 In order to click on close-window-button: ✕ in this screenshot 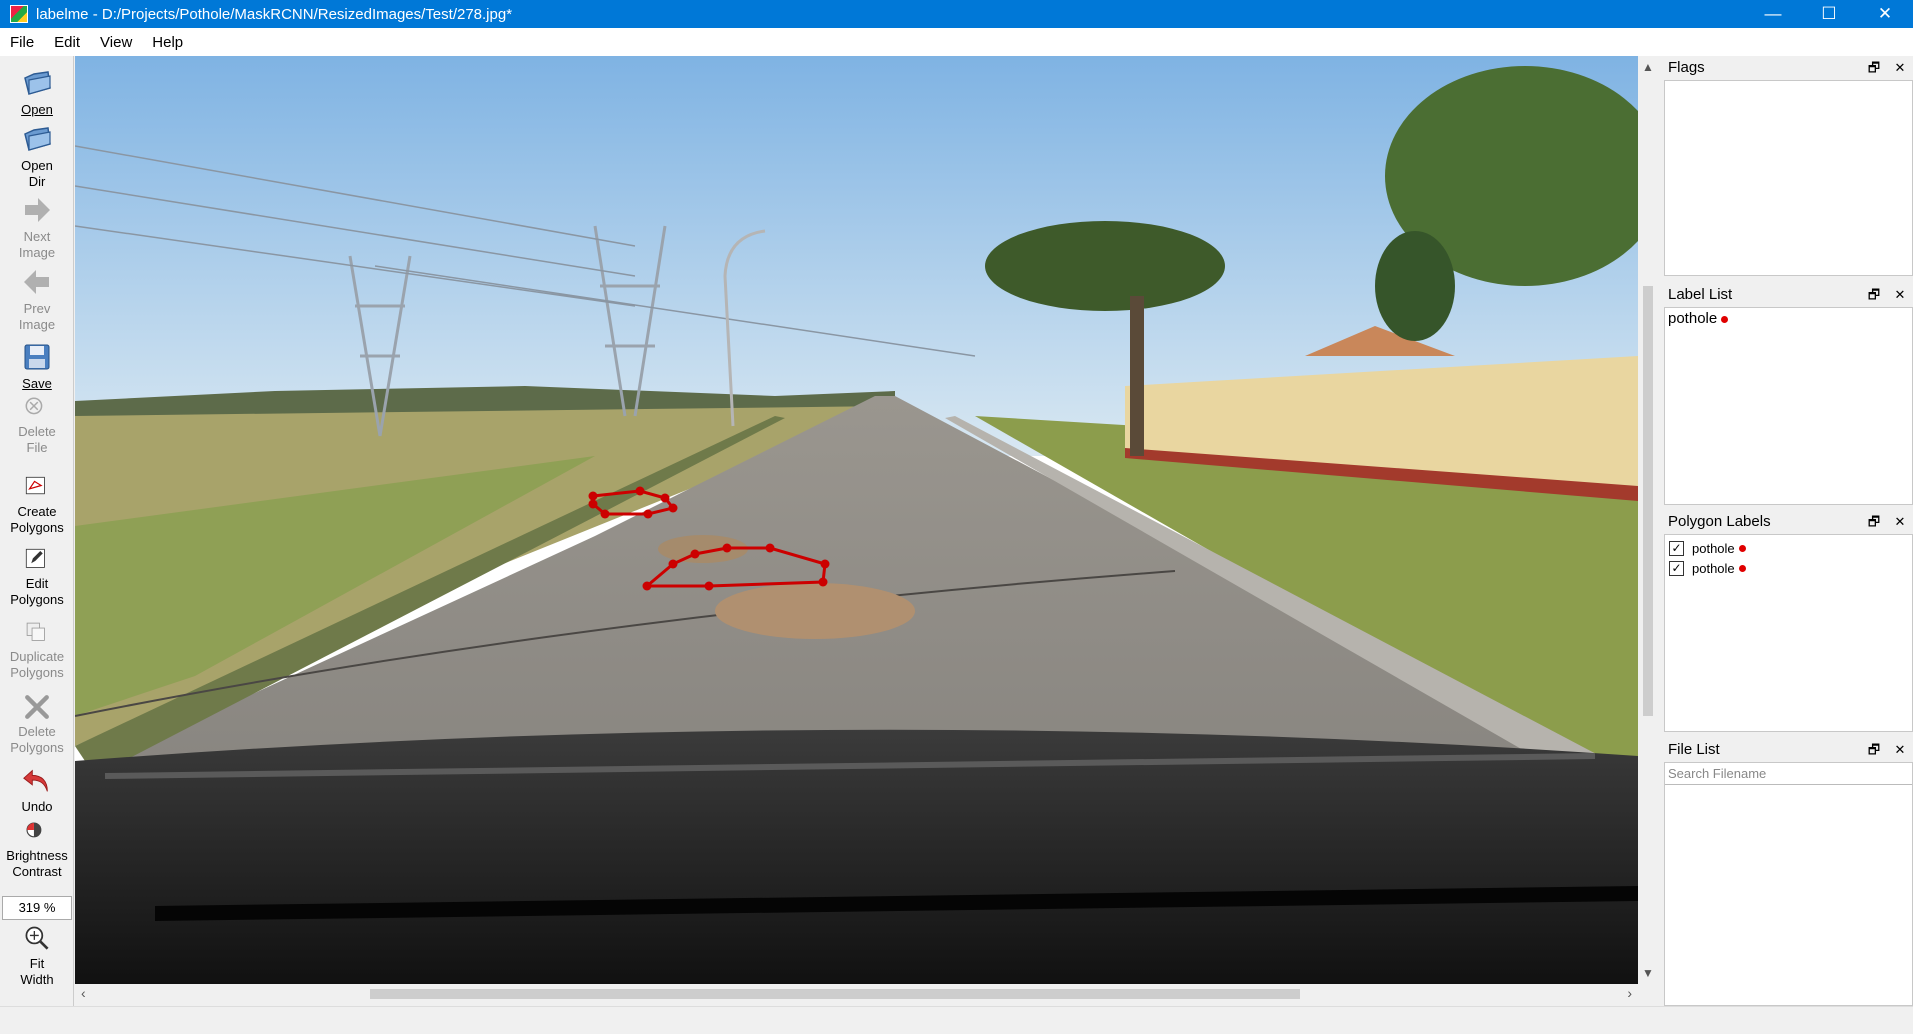, I will do `click(1885, 14)`.